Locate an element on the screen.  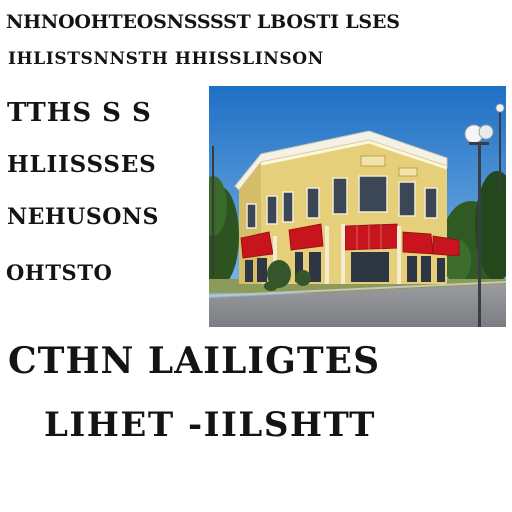
building is located at coordinates (347, 207).